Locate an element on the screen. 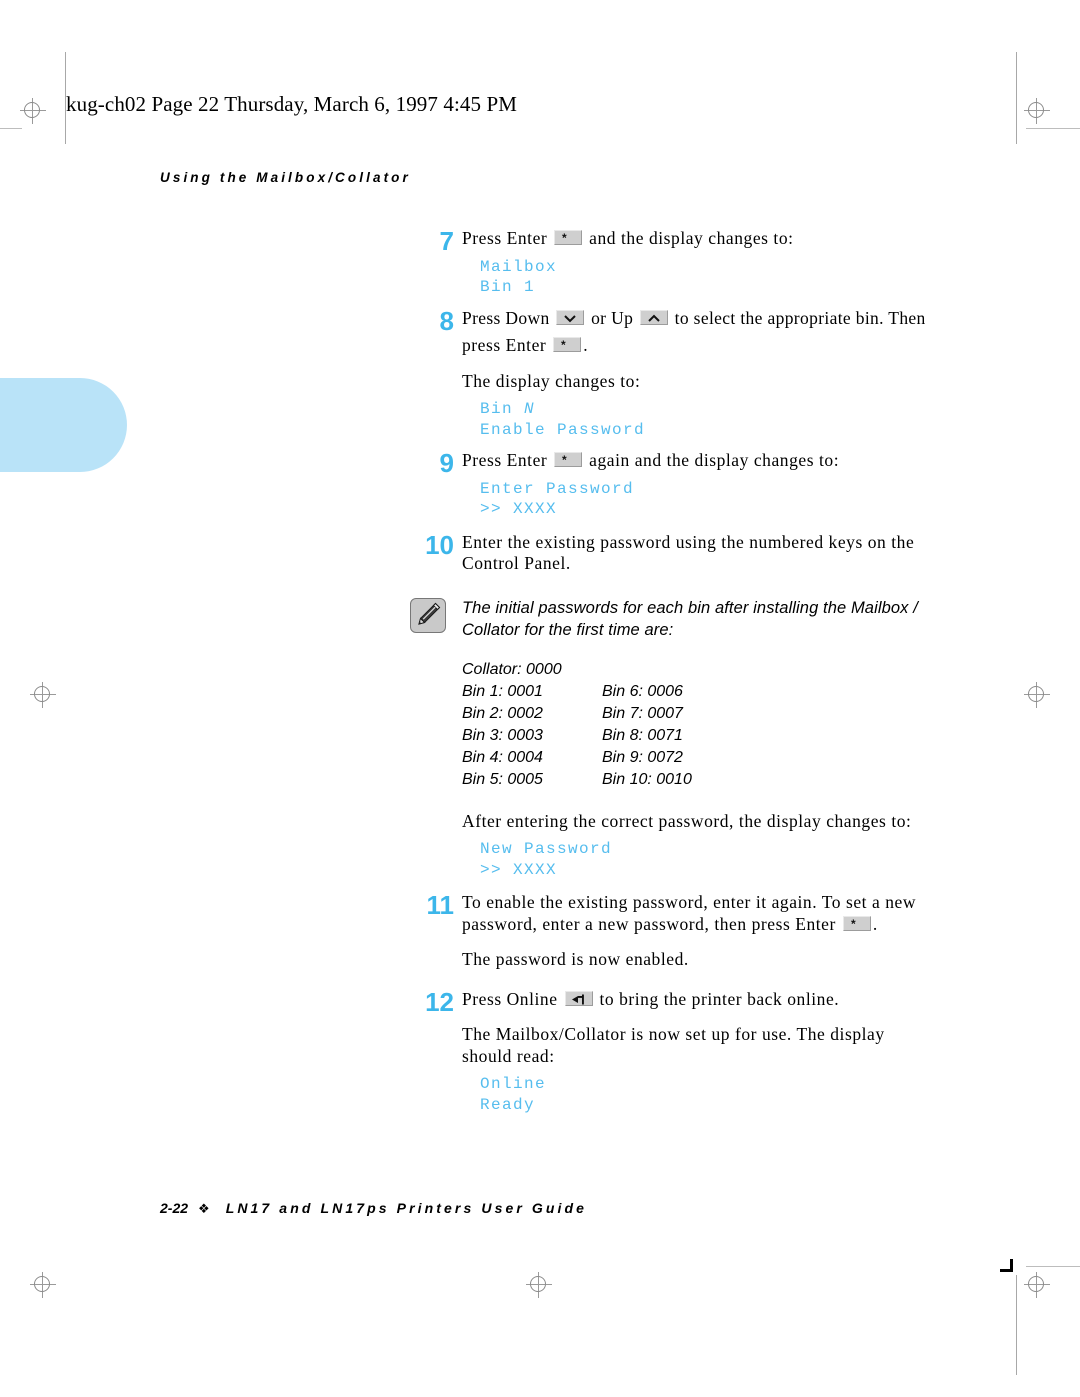 The width and height of the screenshot is (1080, 1397). bin-password-left: Bin 5: 0005 is located at coordinates (502, 779).